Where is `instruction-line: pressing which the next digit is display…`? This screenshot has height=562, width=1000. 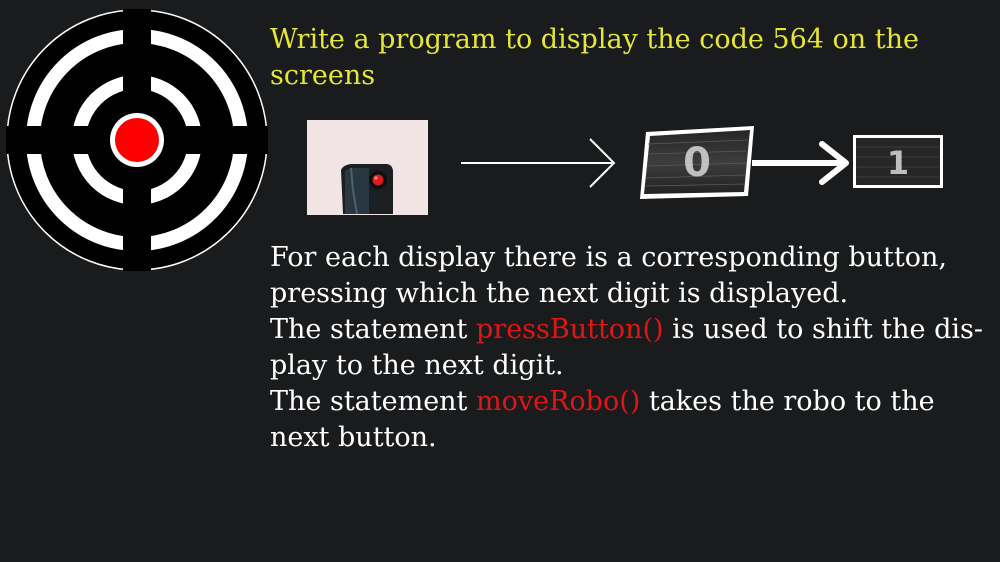 instruction-line: pressing which the next digit is display… is located at coordinates (559, 293).